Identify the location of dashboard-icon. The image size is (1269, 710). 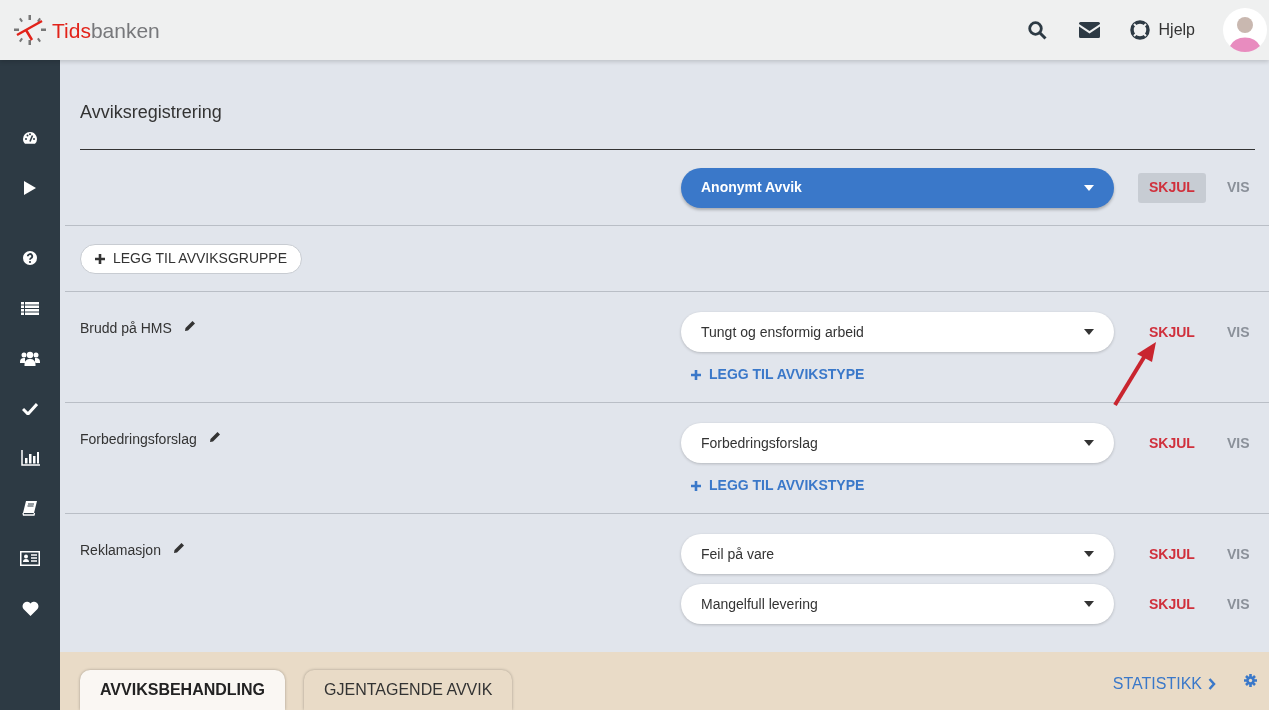
(30, 138).